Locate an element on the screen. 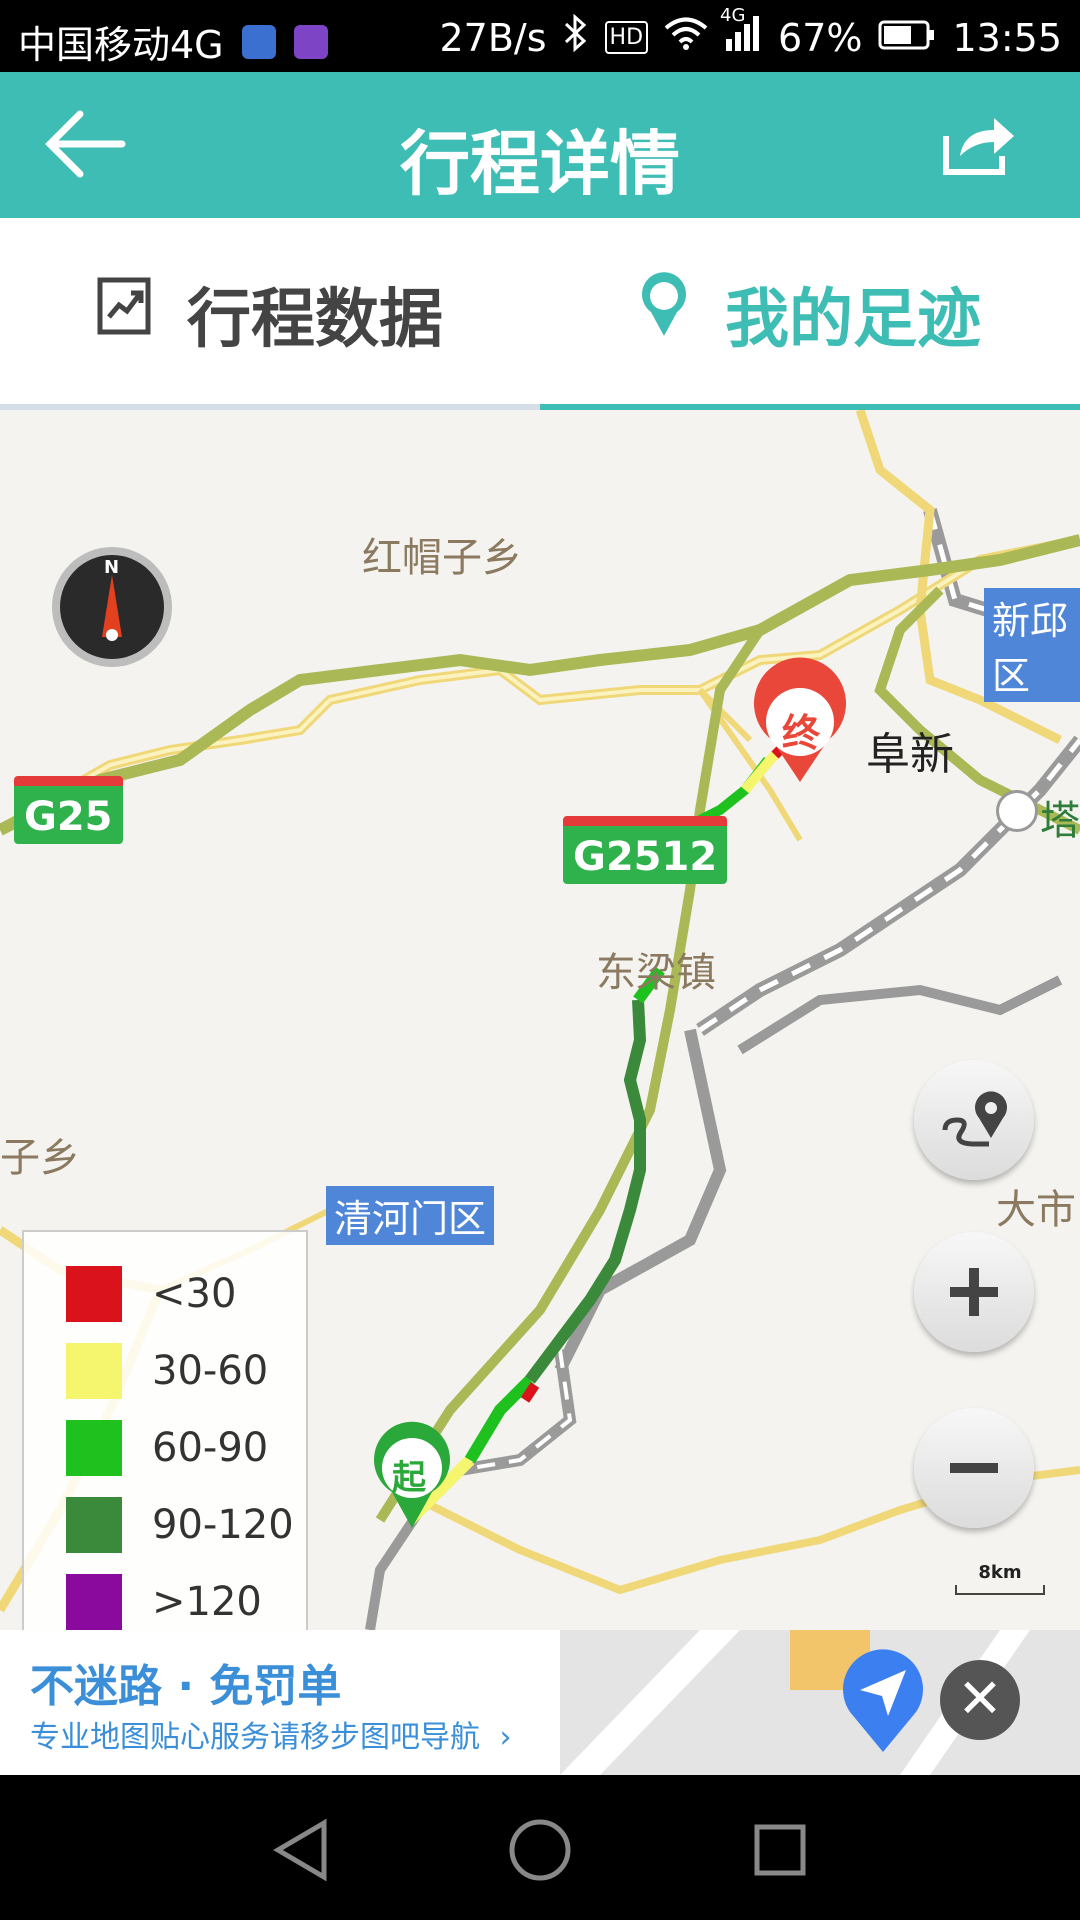  zoom-in-icon is located at coordinates (974, 1292).